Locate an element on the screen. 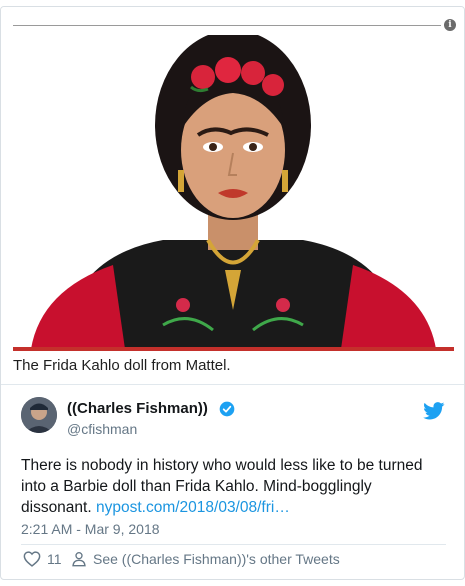 Image resolution: width=465 pixels, height=586 pixels. display-name: ((Charles Fishman)) is located at coordinates (137, 408).